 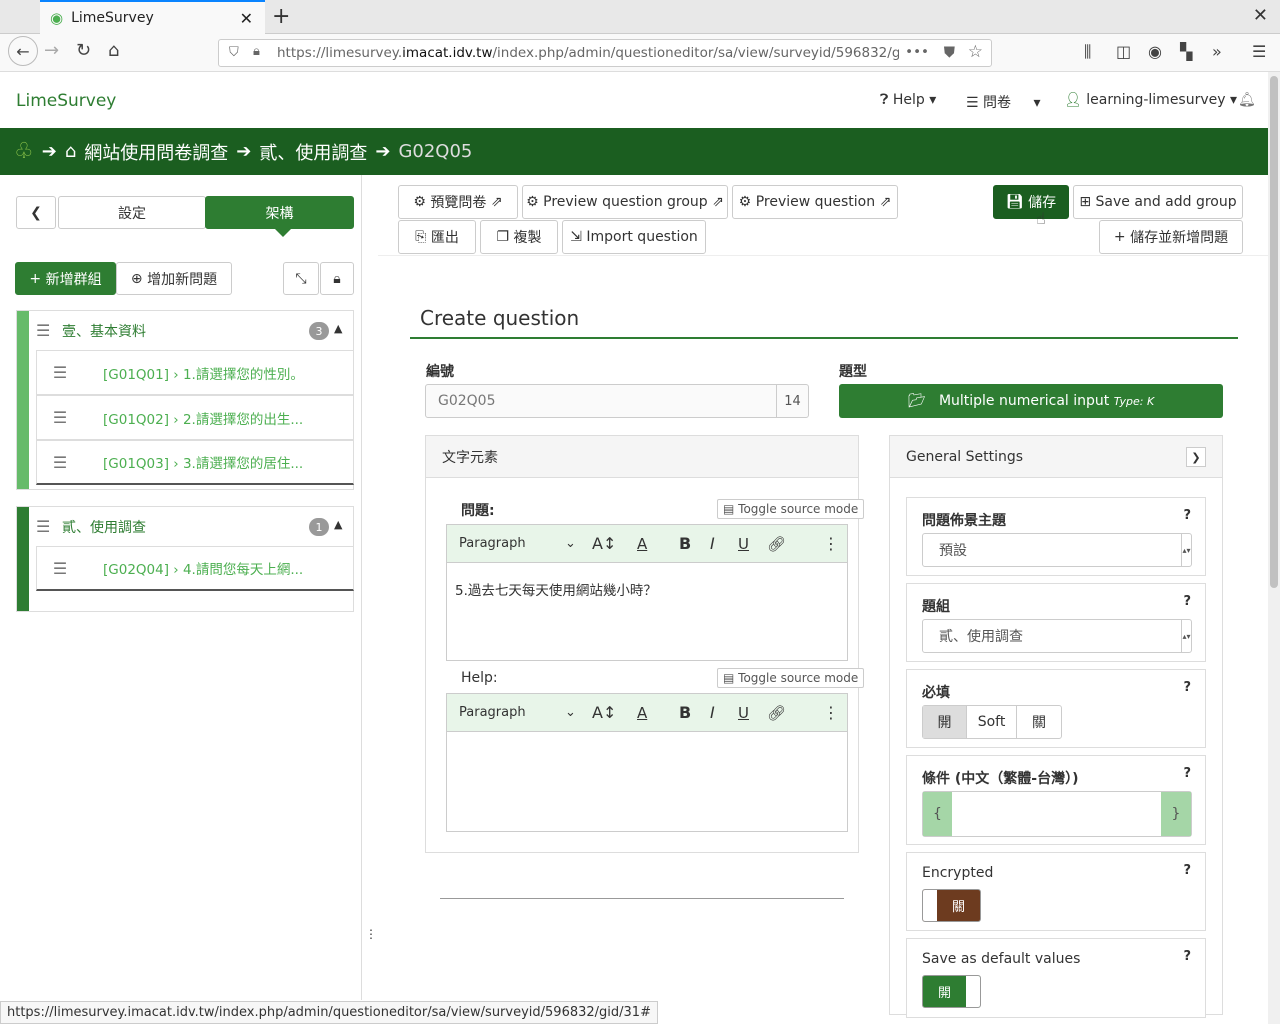 What do you see at coordinates (1003, 102) in the screenshot?
I see `surveys-menu: ☰ 問卷 ▾` at bounding box center [1003, 102].